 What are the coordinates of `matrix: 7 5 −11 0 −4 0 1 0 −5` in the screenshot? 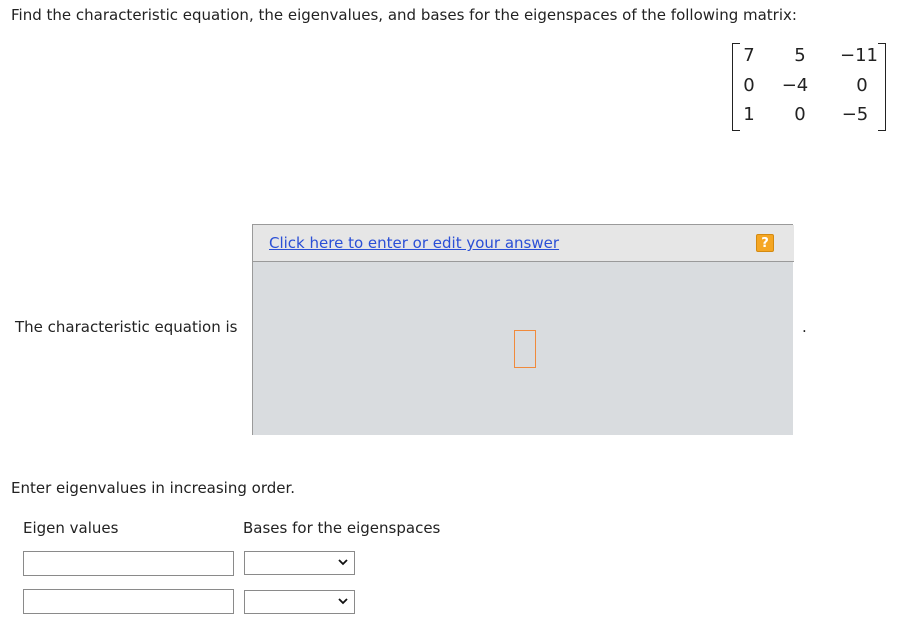 It's located at (809, 87).